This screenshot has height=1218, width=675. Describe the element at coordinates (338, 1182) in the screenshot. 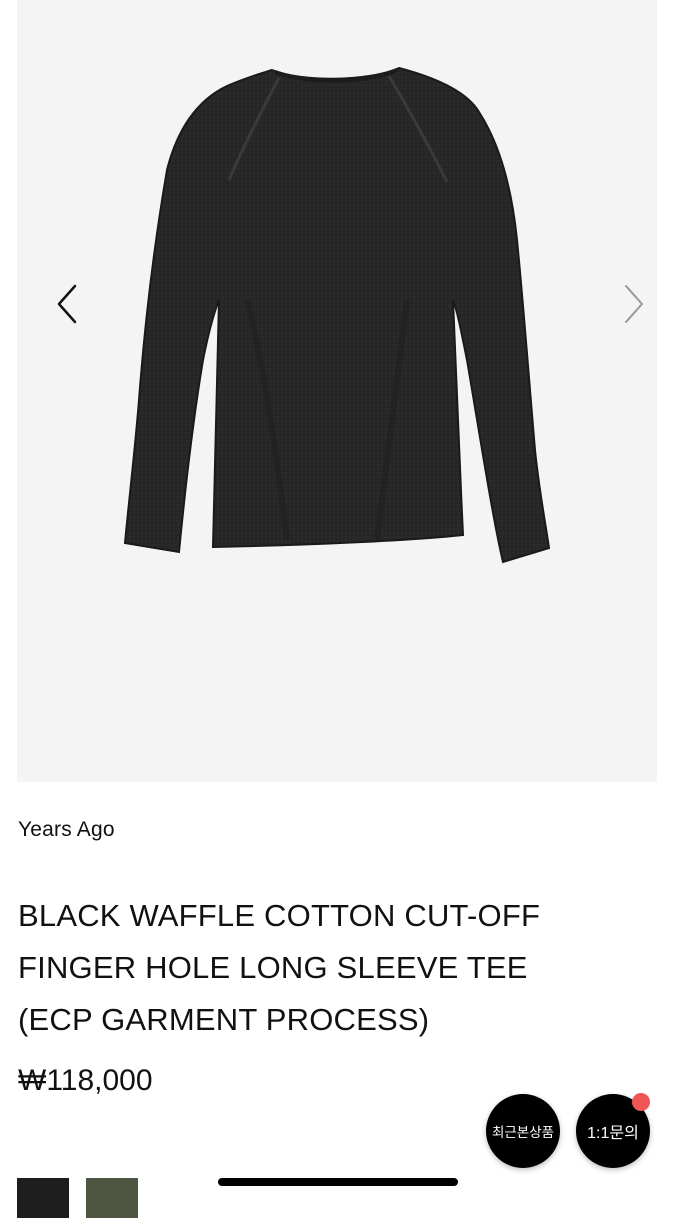

I see `home-indicator` at that location.